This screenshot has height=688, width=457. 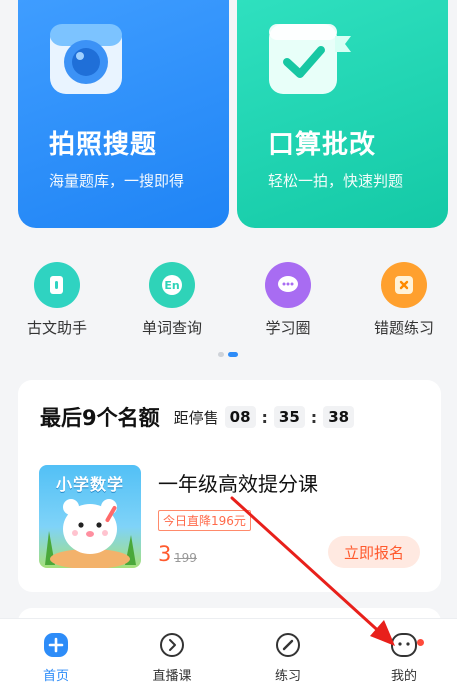 I want to click on tab-label: 直播课, so click(x=172, y=676).